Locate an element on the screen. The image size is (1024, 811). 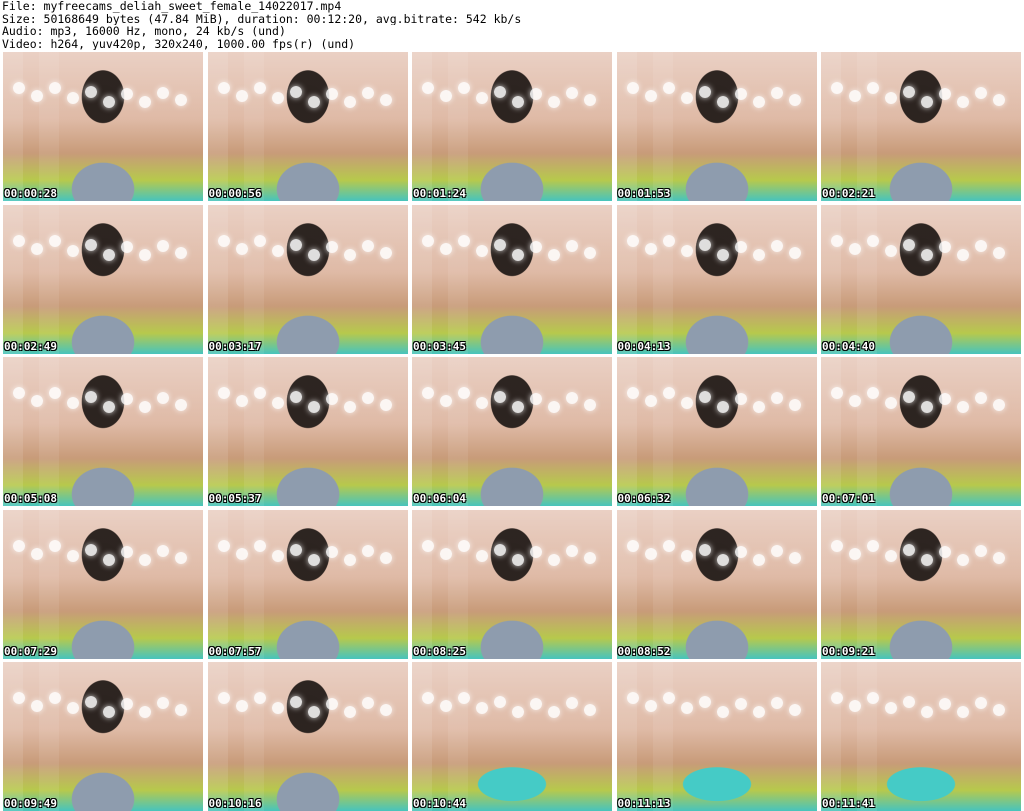
thumbnail-timestamp: 00:01:53 is located at coordinates (644, 193).